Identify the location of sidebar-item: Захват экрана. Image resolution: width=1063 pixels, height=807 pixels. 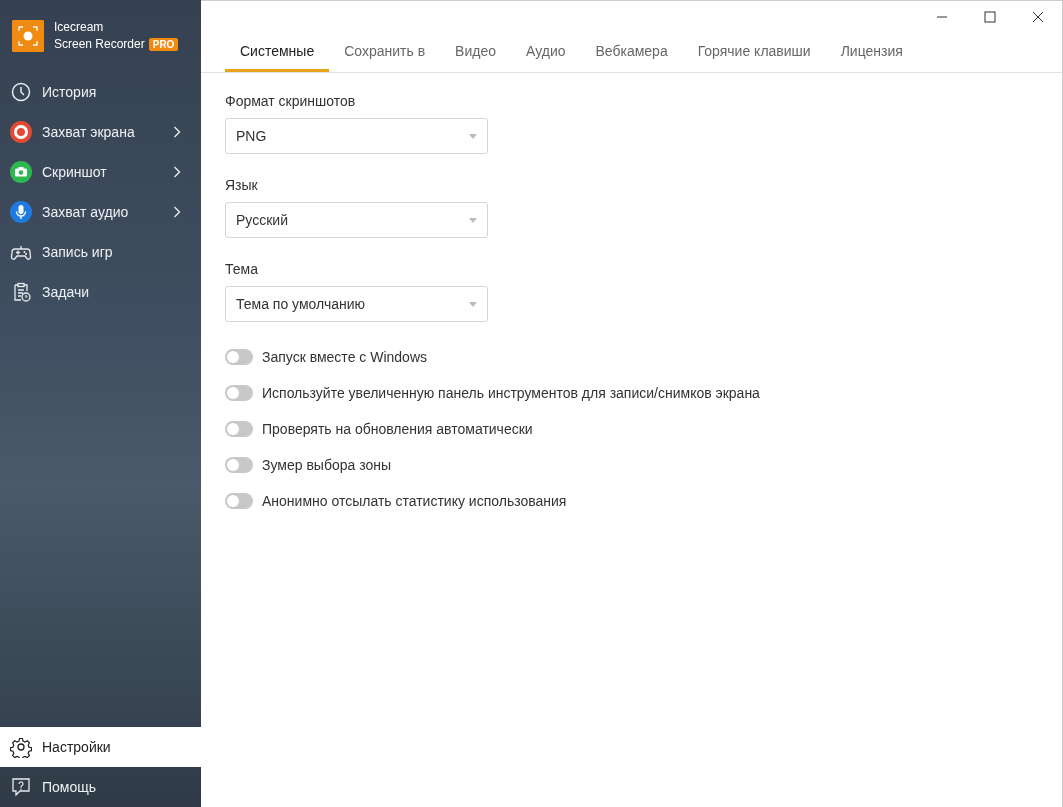
(100, 132).